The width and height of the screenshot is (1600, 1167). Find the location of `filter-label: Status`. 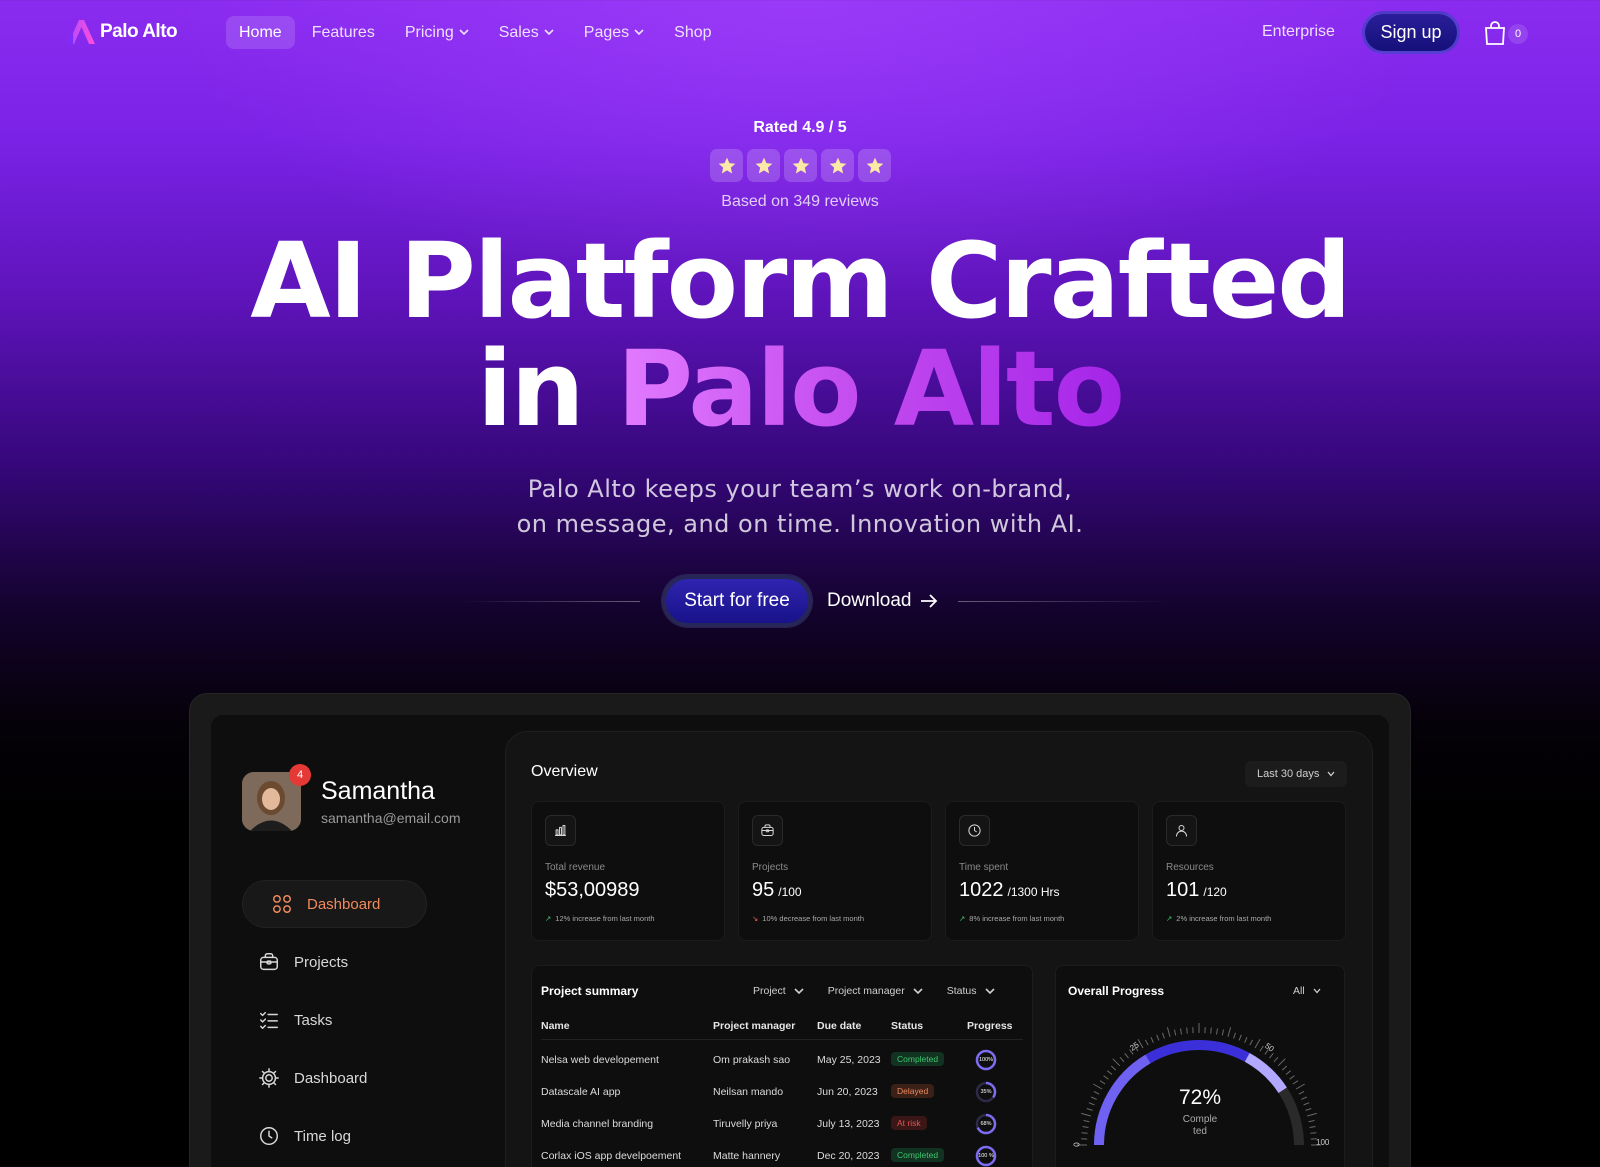

filter-label: Status is located at coordinates (961, 991).